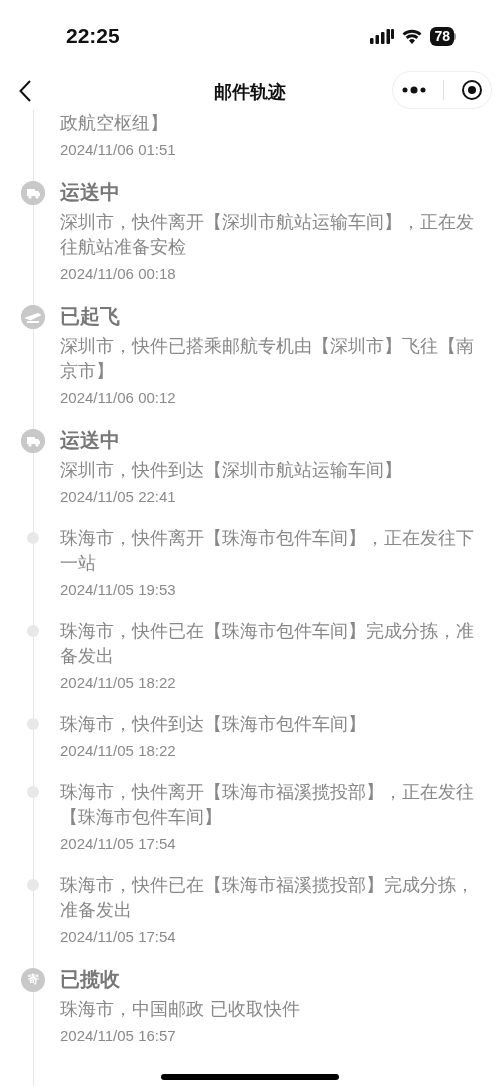  I want to click on event-description: 深圳市，快件已搭乘邮航专机由【深圳市】飞往【南京市】, so click(267, 358).